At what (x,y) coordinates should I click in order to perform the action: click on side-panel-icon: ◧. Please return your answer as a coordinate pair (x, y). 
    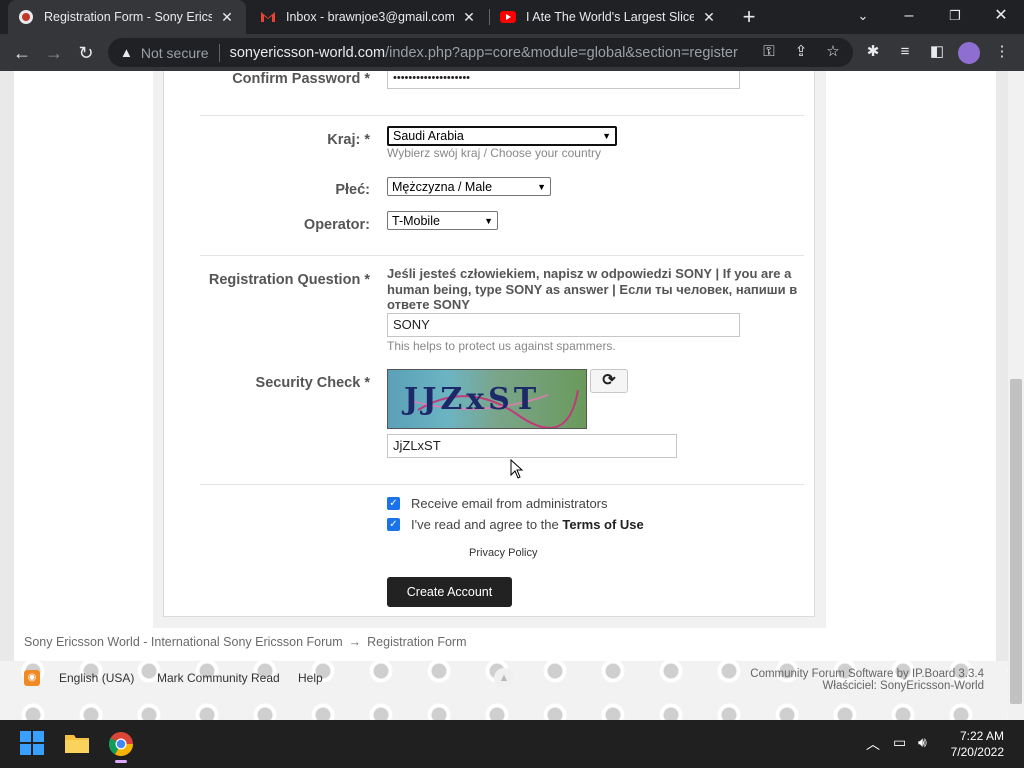
    Looking at the image, I should click on (937, 52).